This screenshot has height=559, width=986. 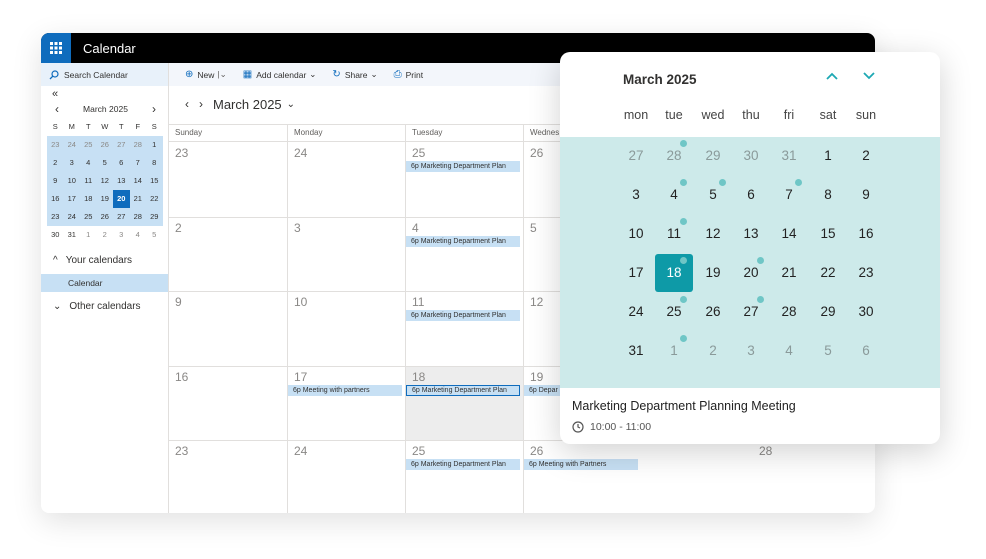 I want to click on calendar-event: 6p Depar, so click(x=542, y=390).